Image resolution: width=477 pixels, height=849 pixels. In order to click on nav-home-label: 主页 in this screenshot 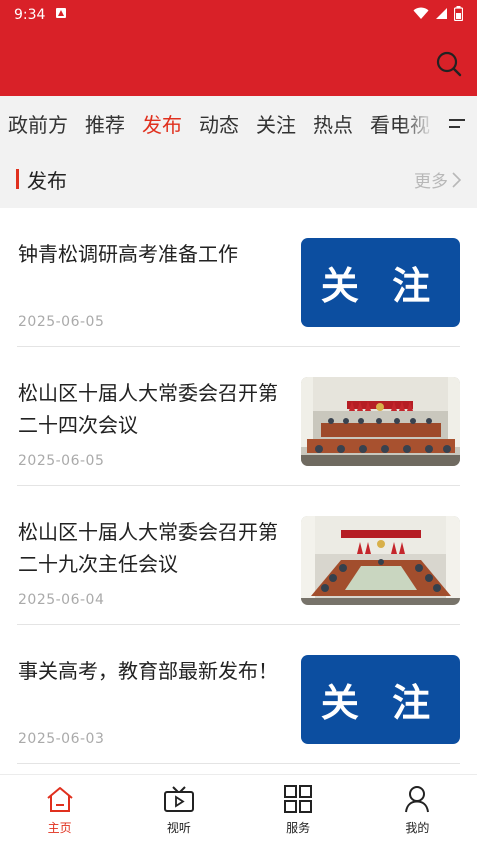, I will do `click(59, 828)`.